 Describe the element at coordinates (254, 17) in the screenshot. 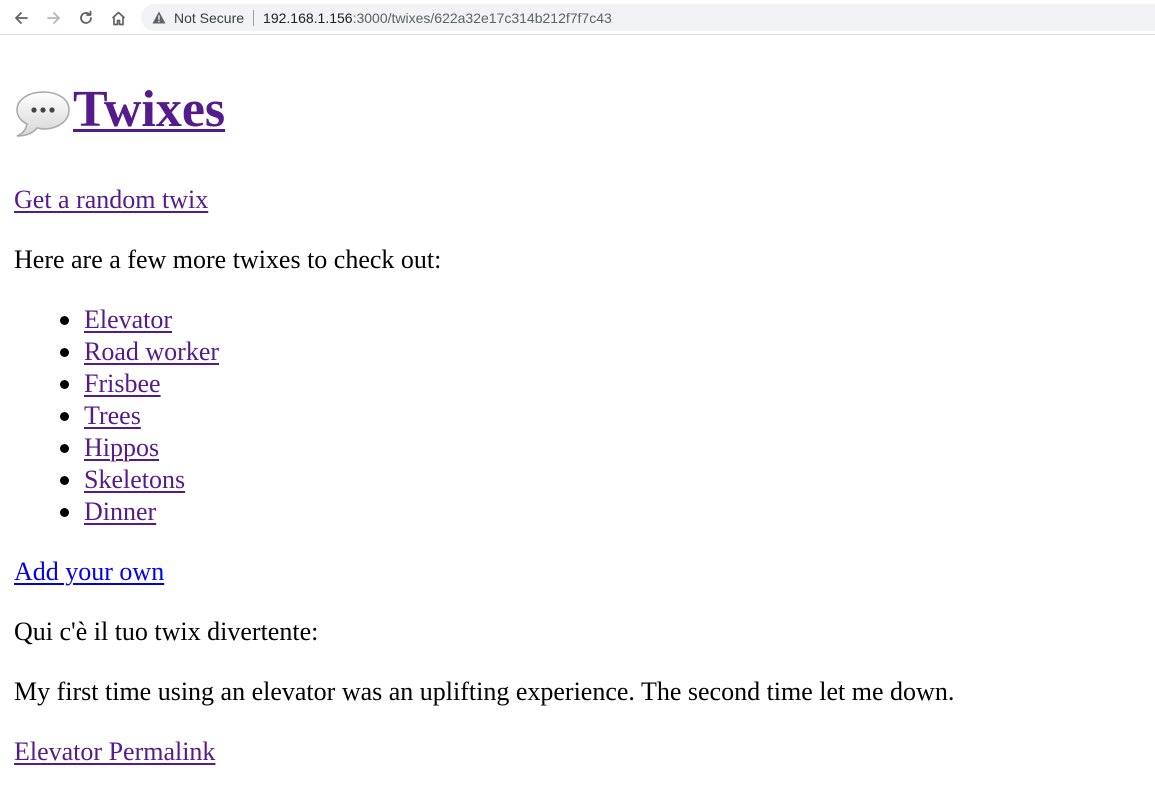

I see `omnibox-divider` at that location.